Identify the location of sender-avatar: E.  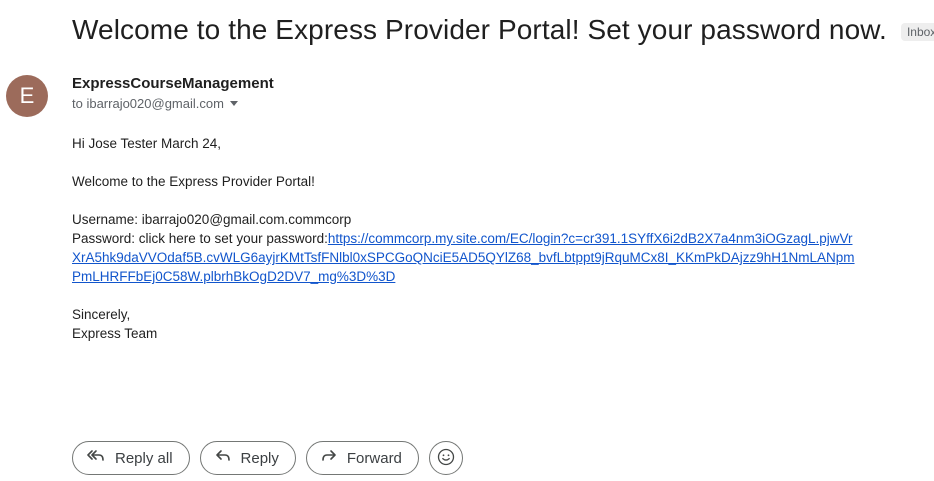
(27, 96).